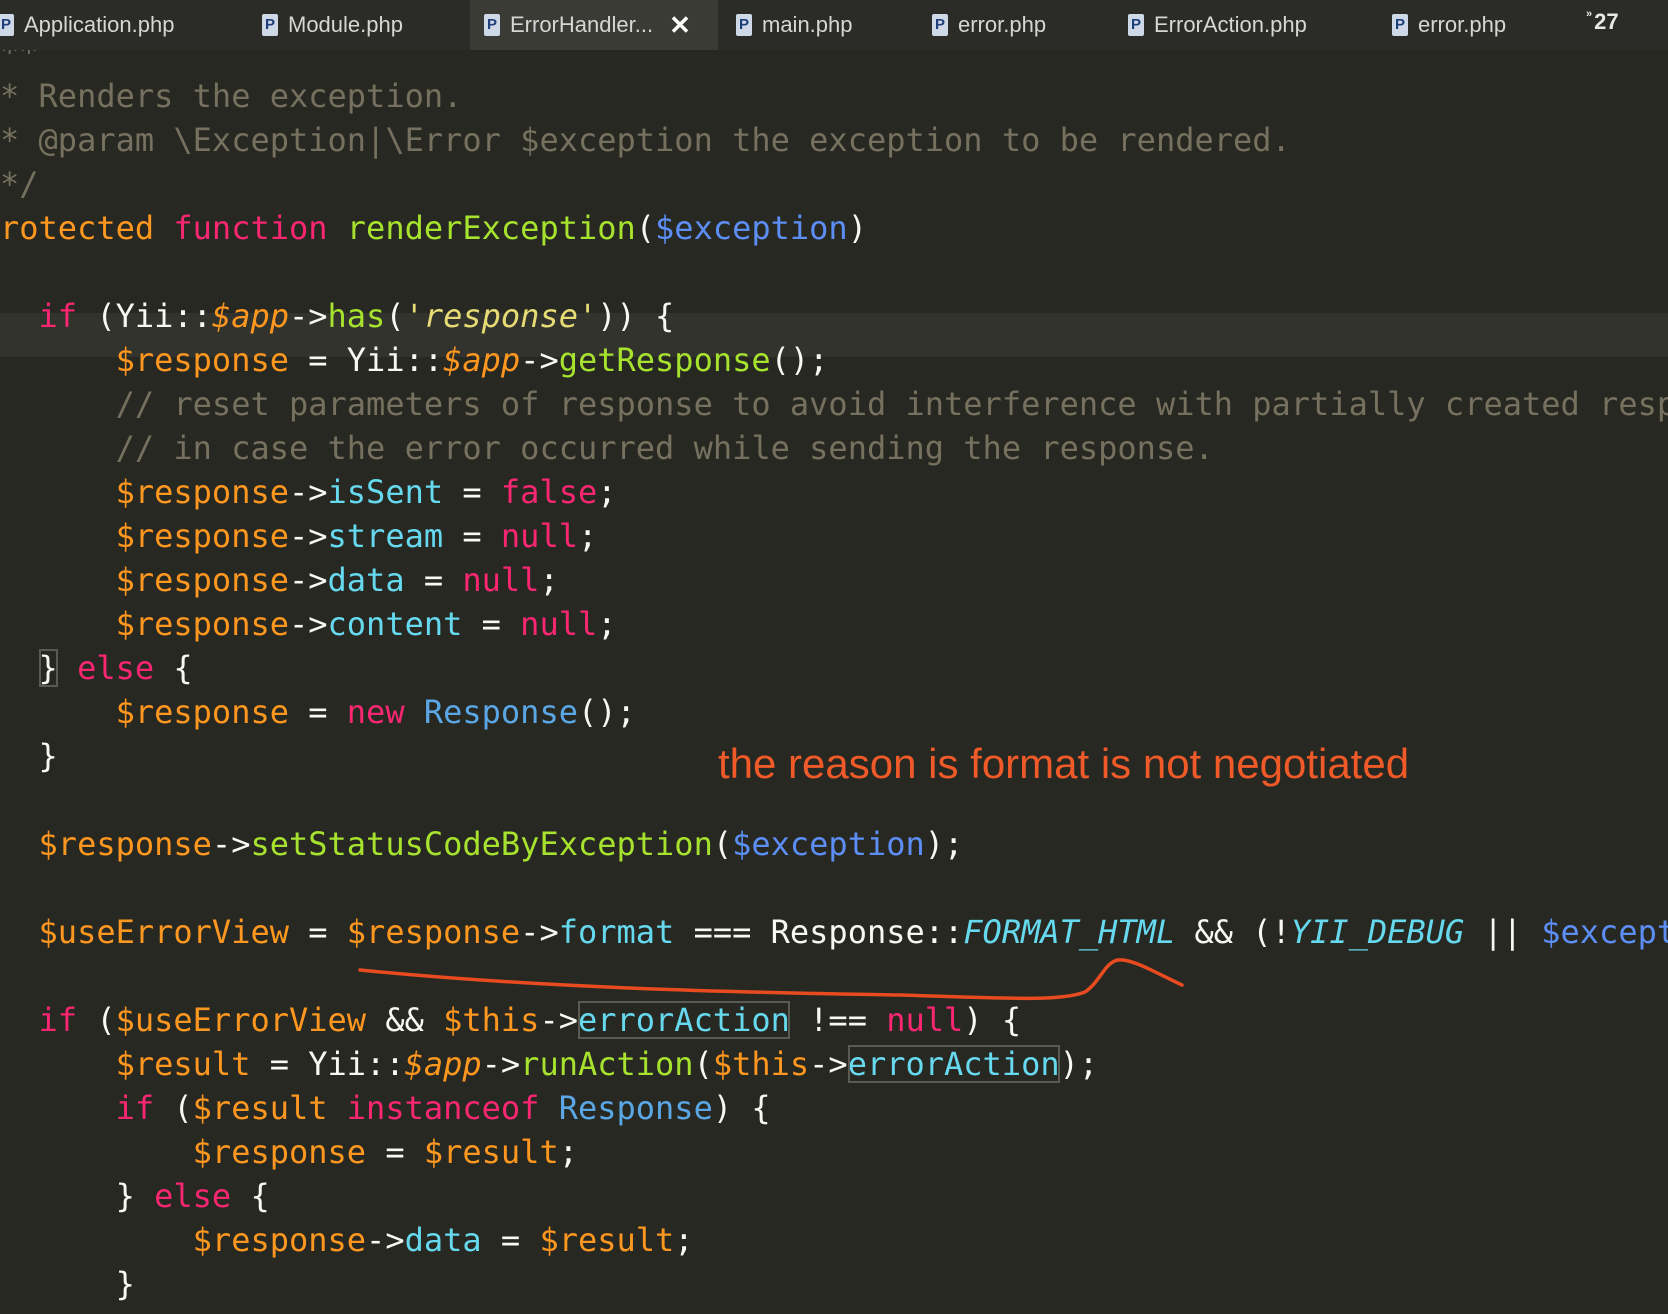 The width and height of the screenshot is (1668, 1314). Describe the element at coordinates (414, 360) in the screenshot. I see `code-line: $response = Yii::$app->getResponse();` at that location.